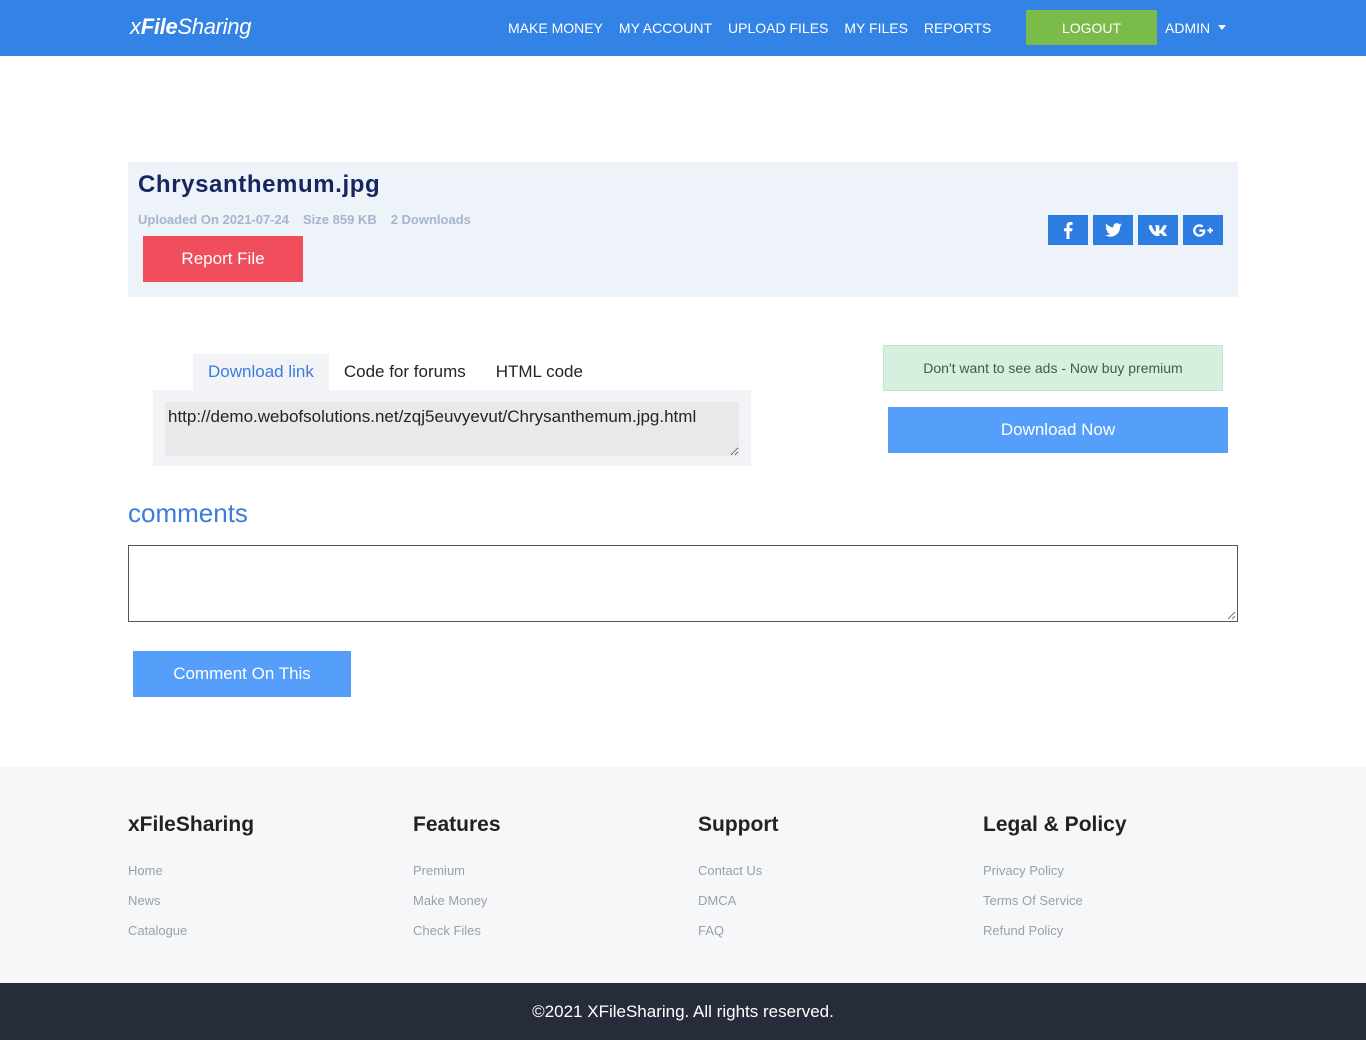  What do you see at coordinates (1055, 871) in the screenshot?
I see `footer-link-privacy-policy: Privacy Policy` at bounding box center [1055, 871].